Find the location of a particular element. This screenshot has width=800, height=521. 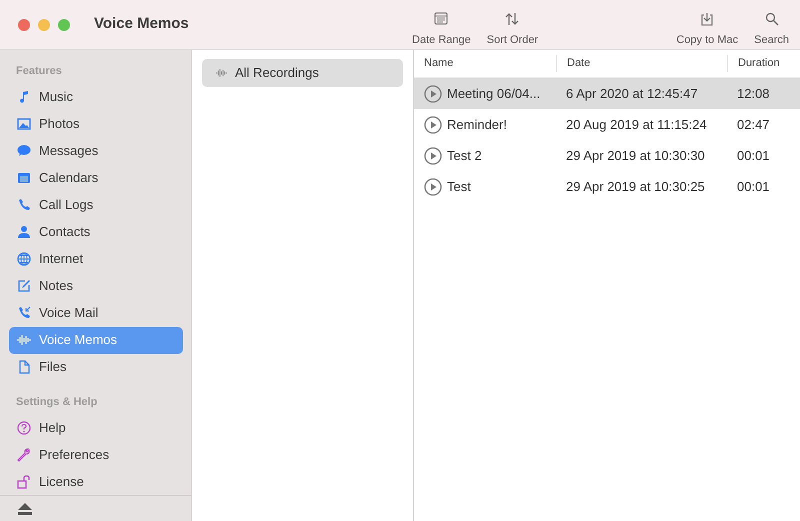

help-icon is located at coordinates (24, 427).